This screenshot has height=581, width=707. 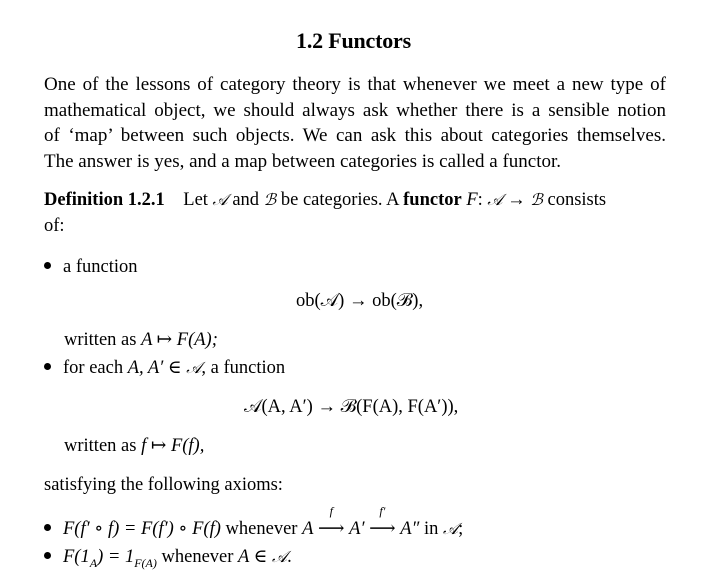 I want to click on arrow-label: f′, so click(x=382, y=511).